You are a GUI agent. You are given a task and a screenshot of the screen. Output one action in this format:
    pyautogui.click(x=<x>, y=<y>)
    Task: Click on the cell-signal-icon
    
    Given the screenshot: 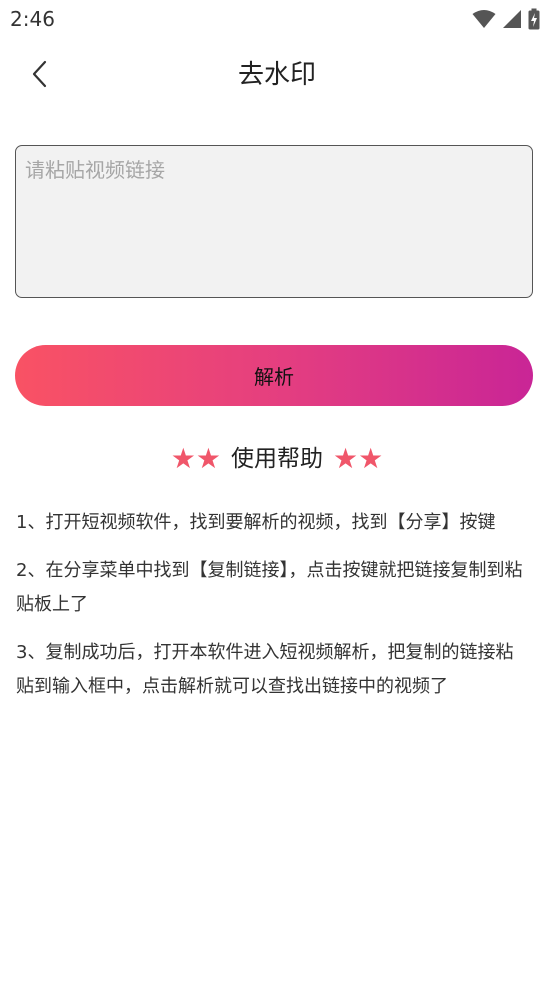 What is the action you would take?
    pyautogui.click(x=512, y=19)
    